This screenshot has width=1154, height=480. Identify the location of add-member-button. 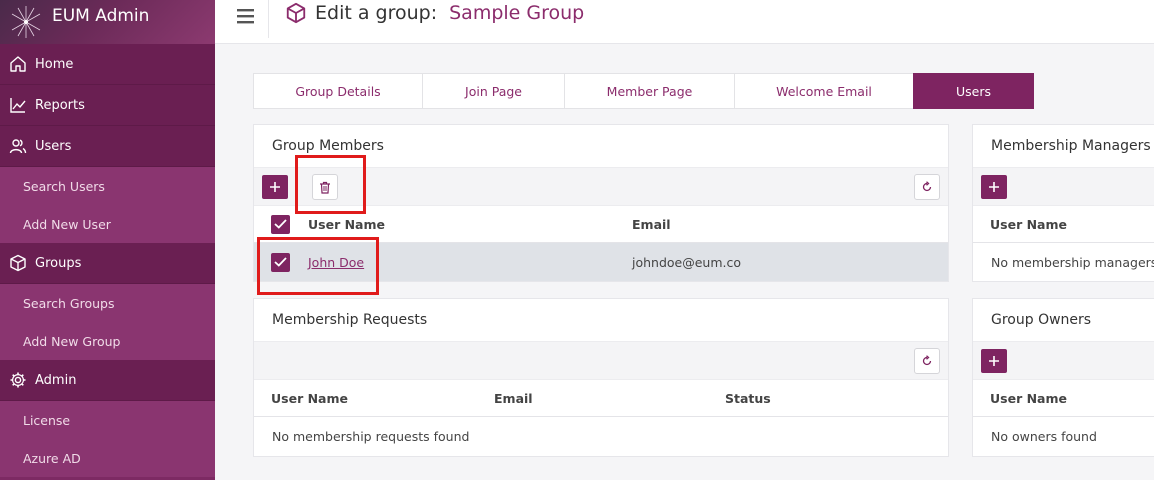
(275, 187).